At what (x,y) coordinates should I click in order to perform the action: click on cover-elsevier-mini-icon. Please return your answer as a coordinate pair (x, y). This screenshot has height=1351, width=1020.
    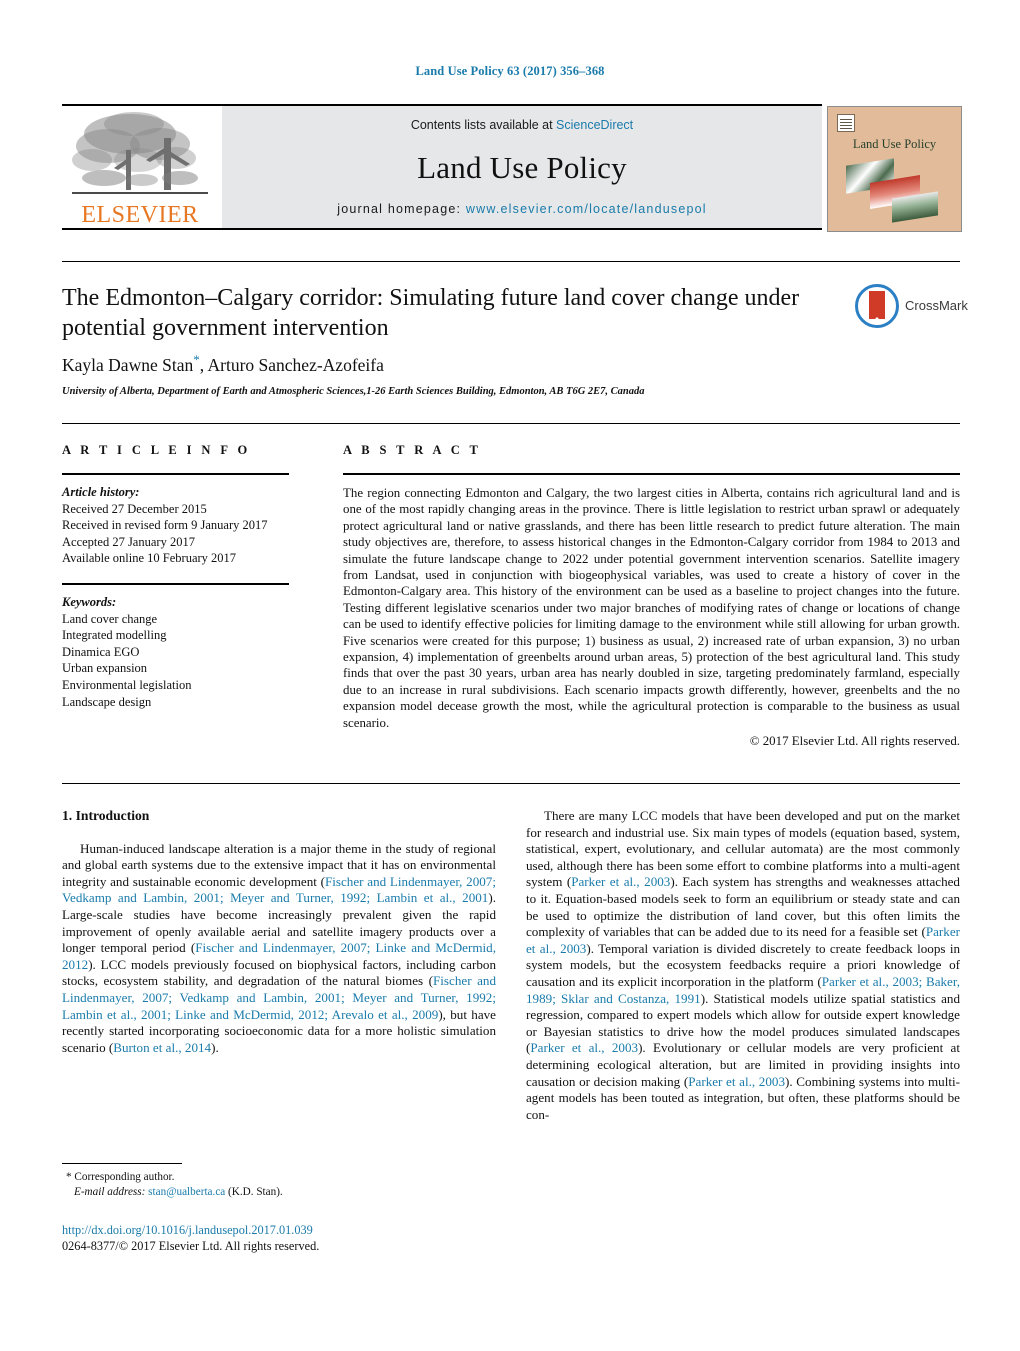
    Looking at the image, I should click on (846, 123).